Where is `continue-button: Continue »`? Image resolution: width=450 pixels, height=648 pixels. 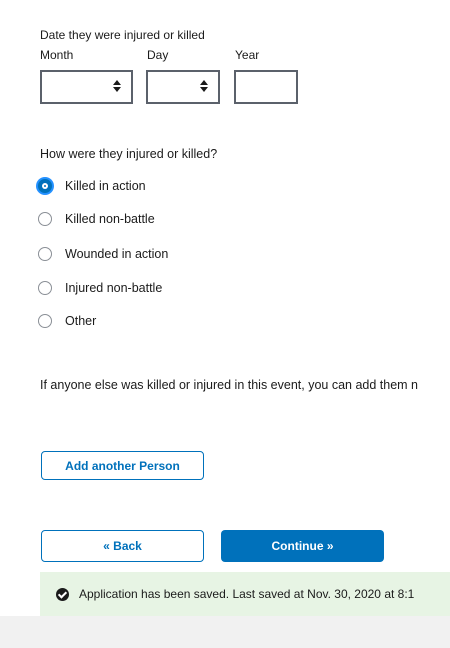 continue-button: Continue » is located at coordinates (302, 546).